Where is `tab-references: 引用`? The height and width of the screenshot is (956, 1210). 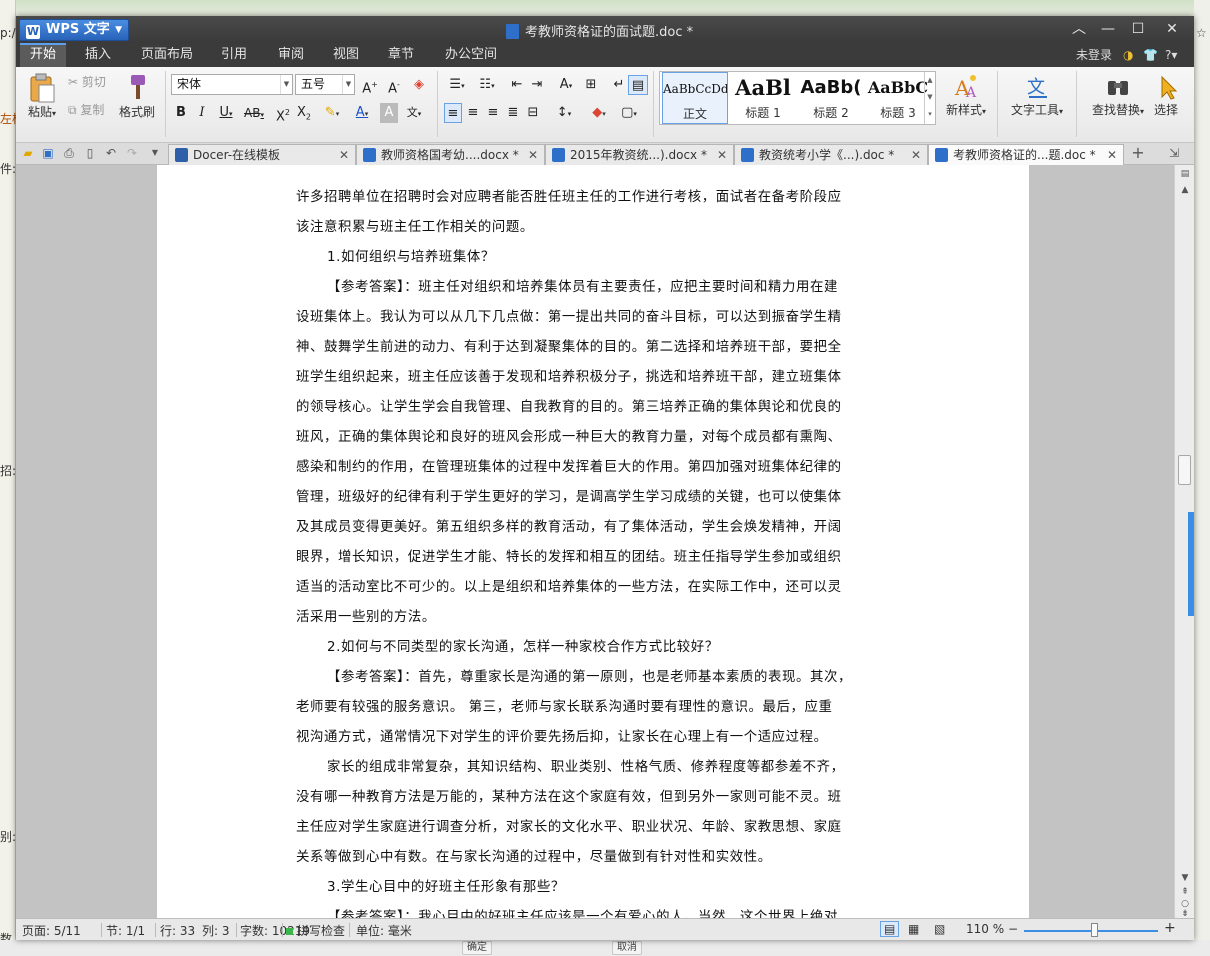
tab-references: 引用 is located at coordinates (234, 55).